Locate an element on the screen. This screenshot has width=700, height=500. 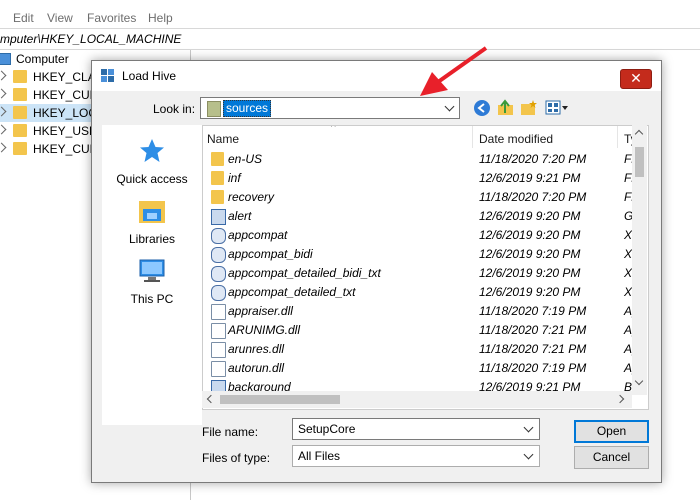
new-folder-icon is located at coordinates (529, 108).